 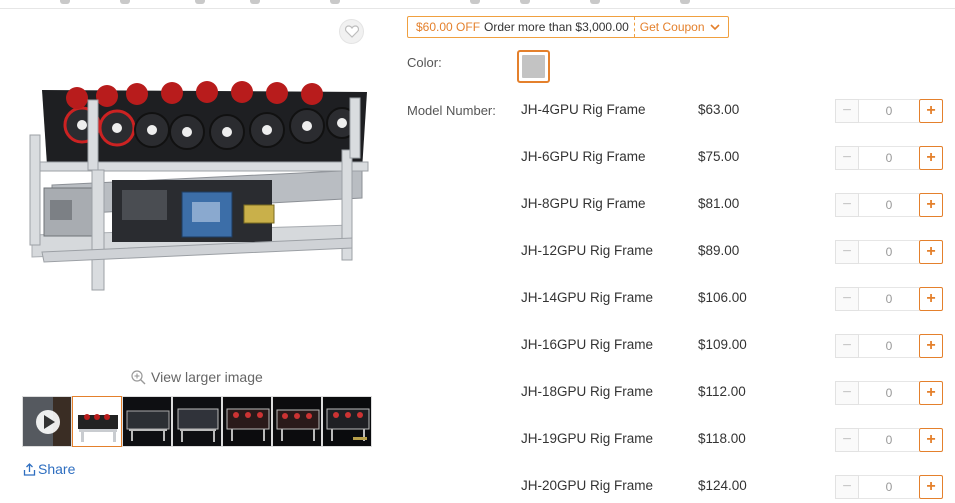 I want to click on mining-rig-image, so click(x=199, y=186).